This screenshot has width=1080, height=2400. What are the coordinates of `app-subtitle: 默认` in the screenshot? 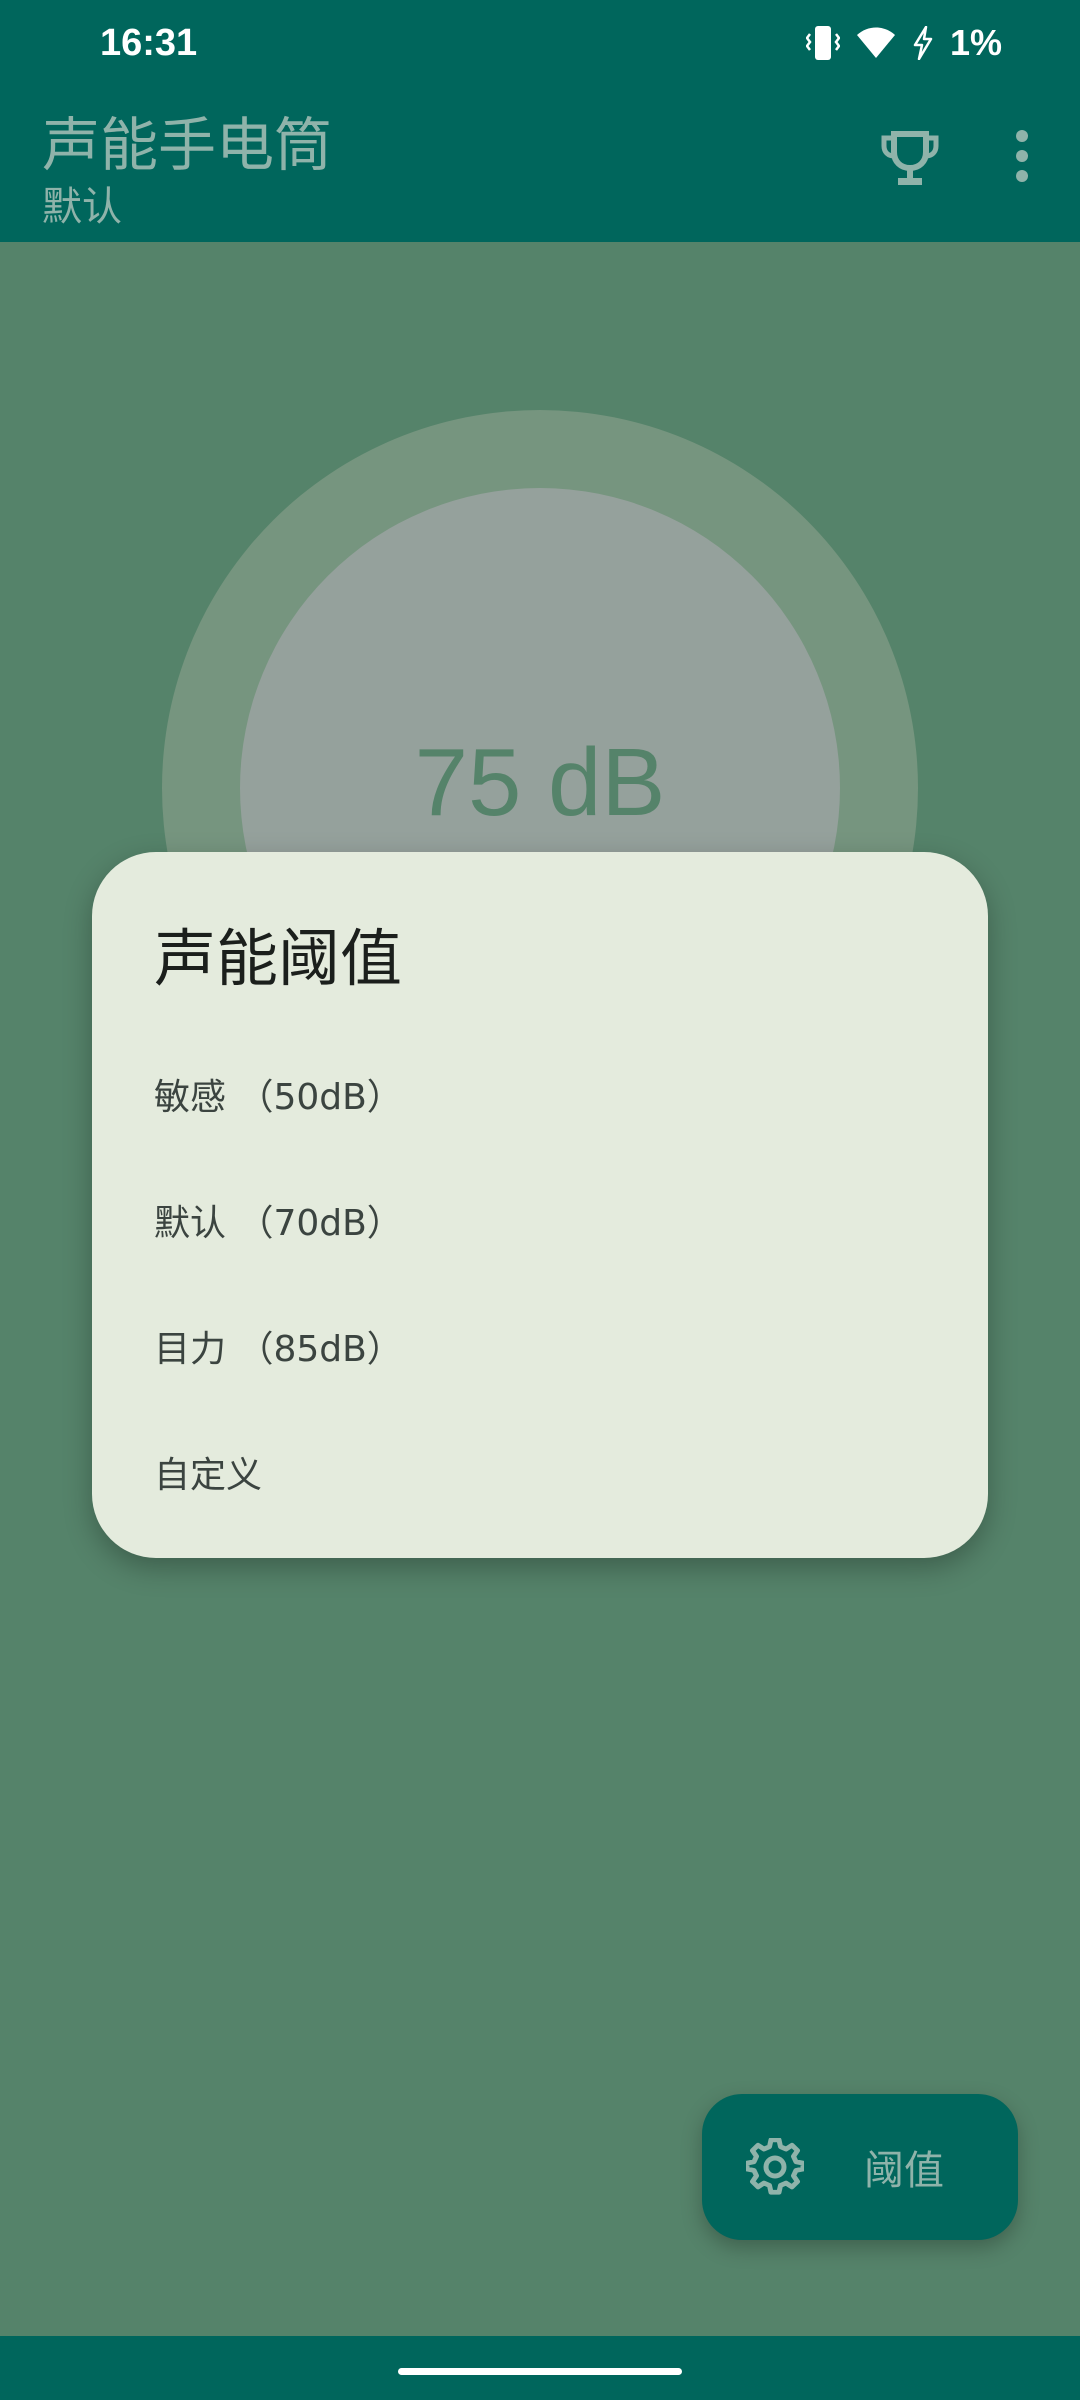 It's located at (82, 207).